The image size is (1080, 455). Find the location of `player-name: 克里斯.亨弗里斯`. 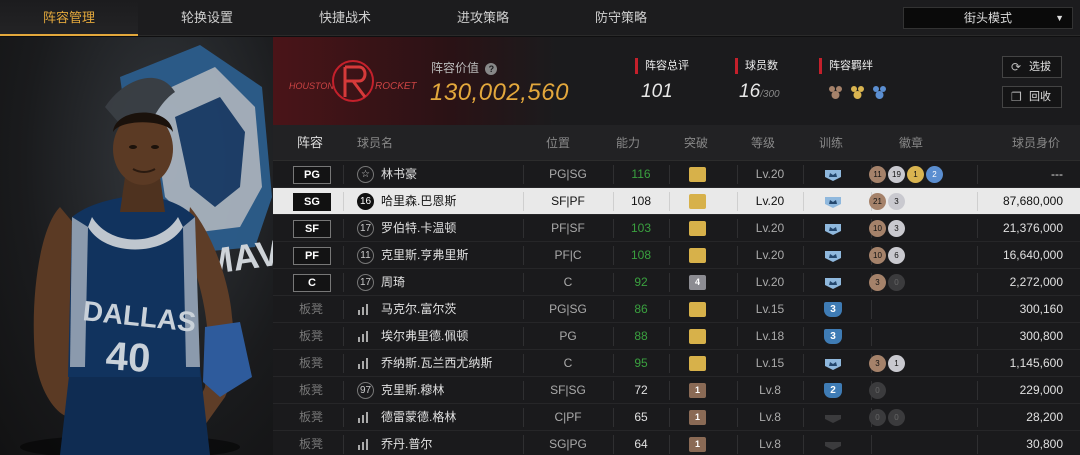

player-name: 克里斯.亨弗里斯 is located at coordinates (424, 255).